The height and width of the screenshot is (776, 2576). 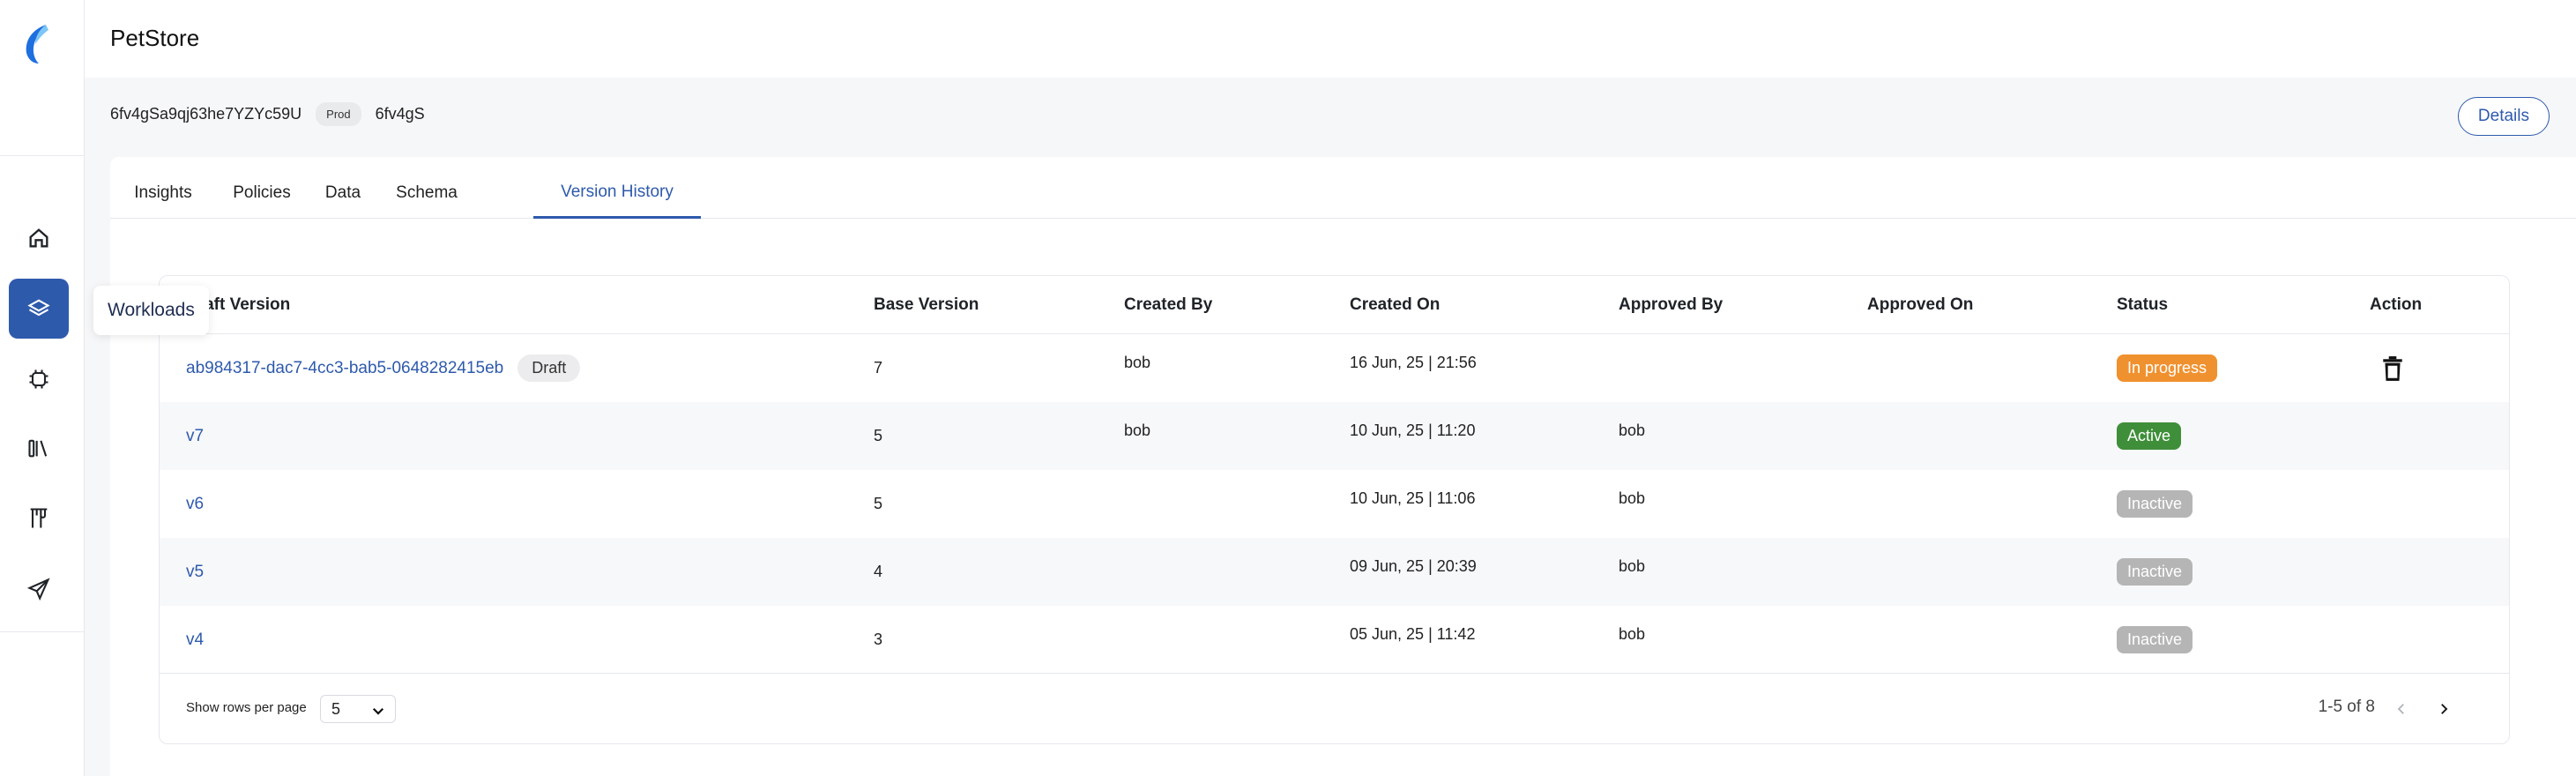 I want to click on column-header: Base Version, so click(x=927, y=304).